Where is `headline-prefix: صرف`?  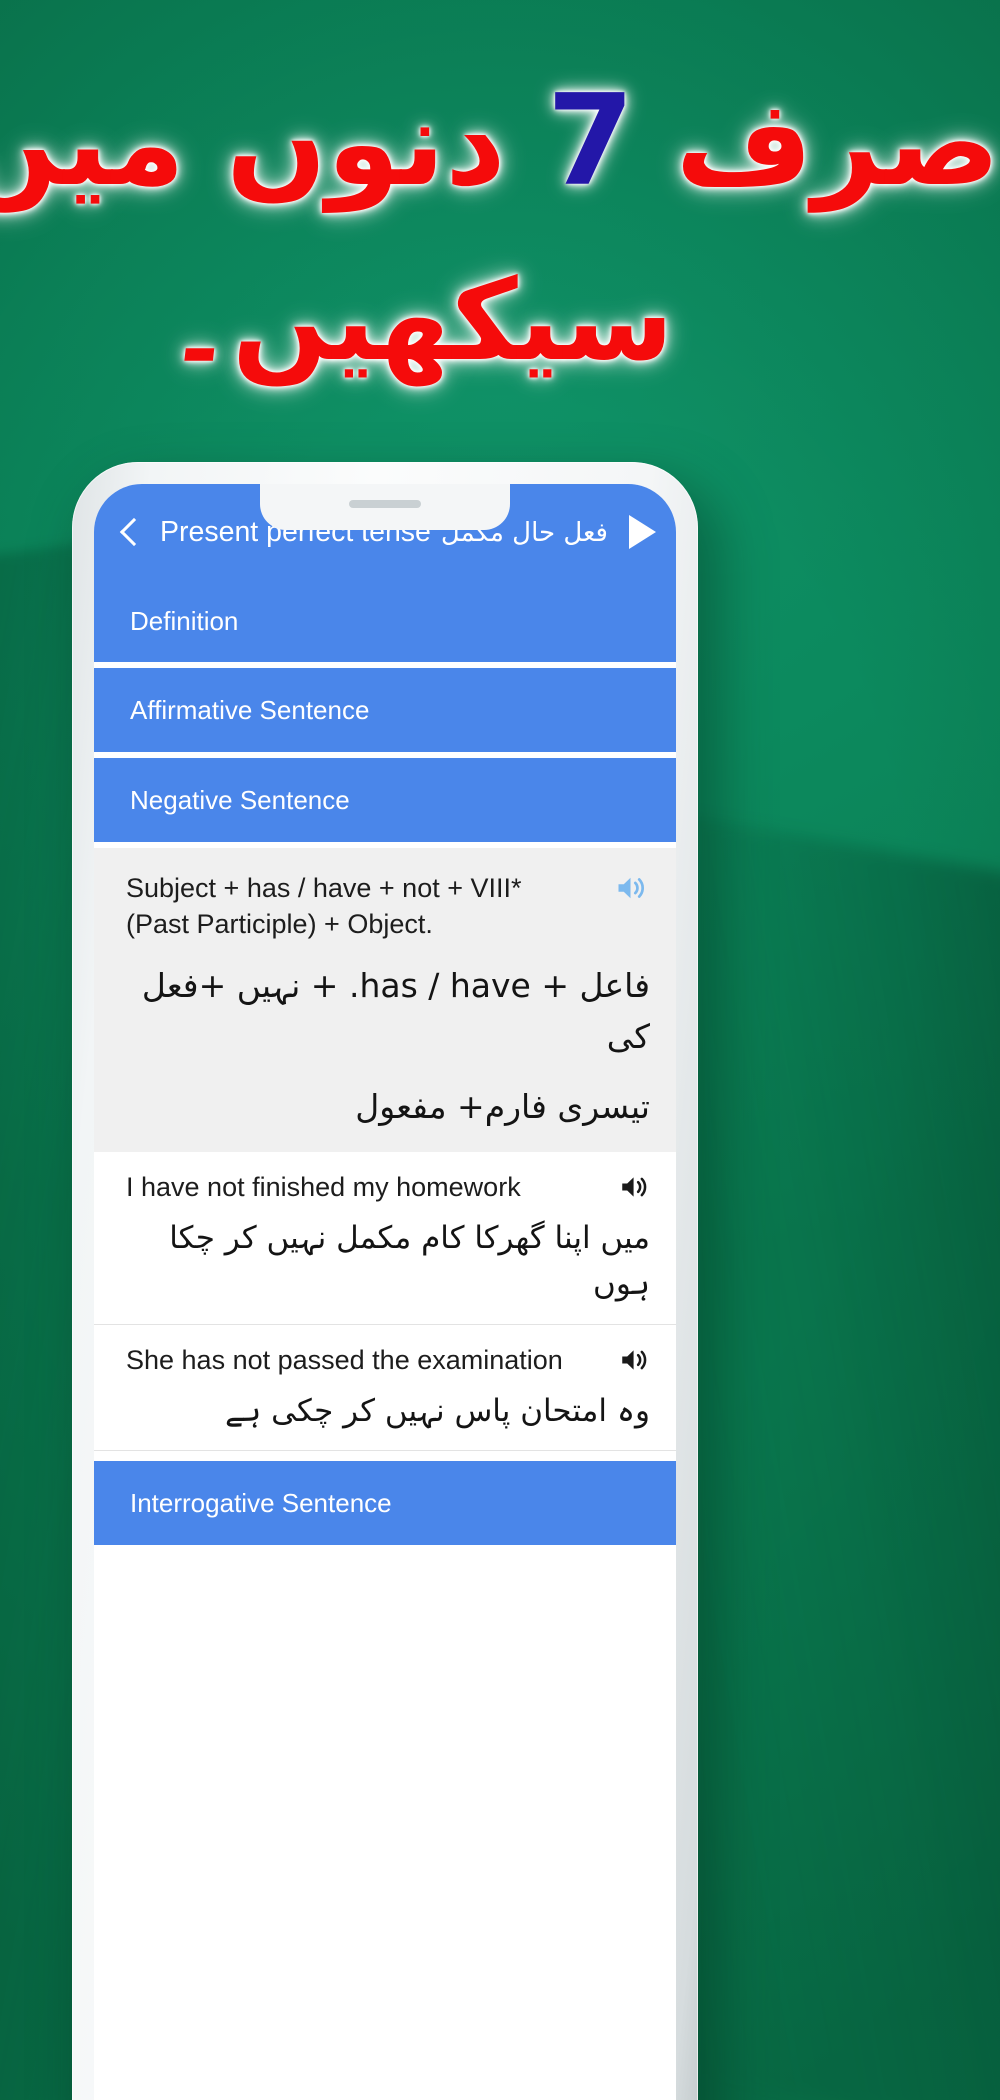
headline-prefix: صرف is located at coordinates (817, 143).